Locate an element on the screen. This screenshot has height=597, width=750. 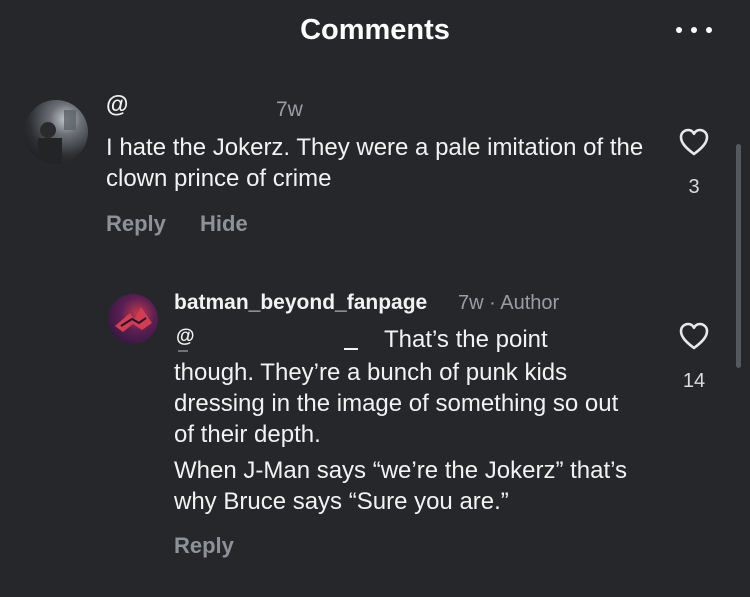
reply-text-first-line: That’s the point is located at coordinates (466, 339).